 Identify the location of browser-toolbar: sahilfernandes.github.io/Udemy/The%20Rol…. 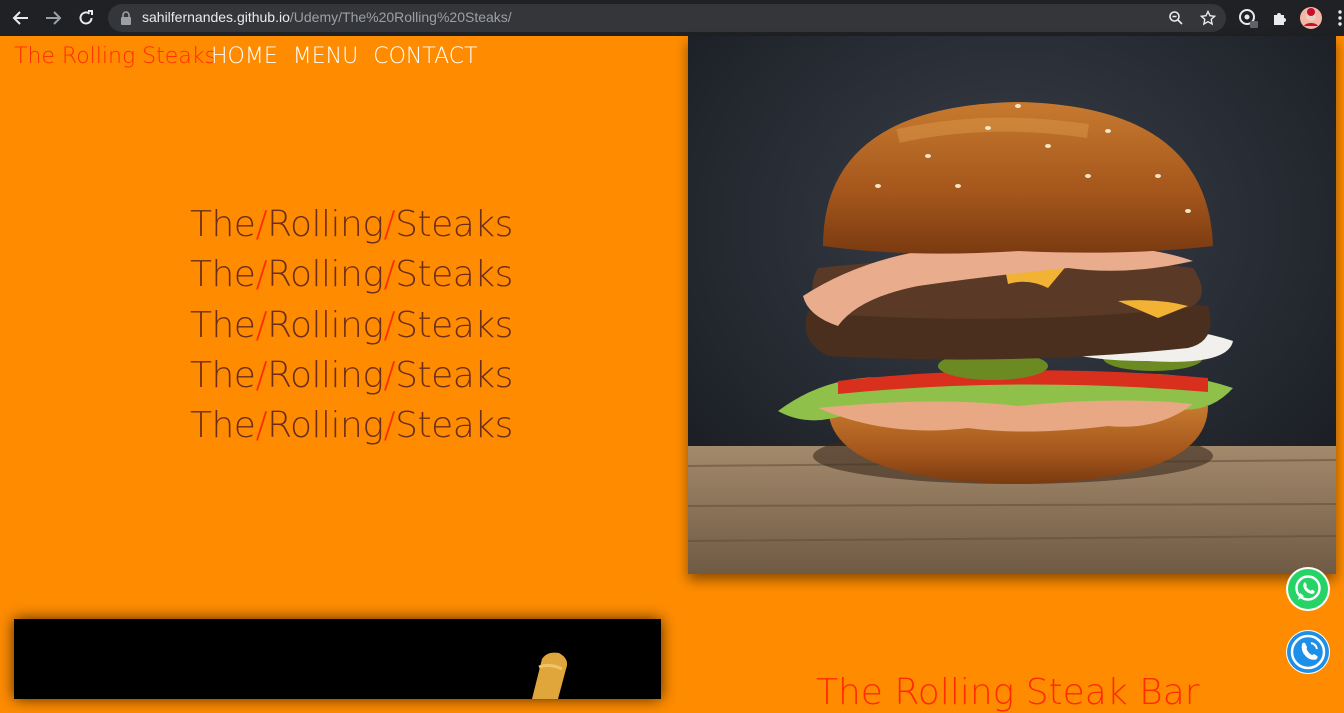
(672, 18).